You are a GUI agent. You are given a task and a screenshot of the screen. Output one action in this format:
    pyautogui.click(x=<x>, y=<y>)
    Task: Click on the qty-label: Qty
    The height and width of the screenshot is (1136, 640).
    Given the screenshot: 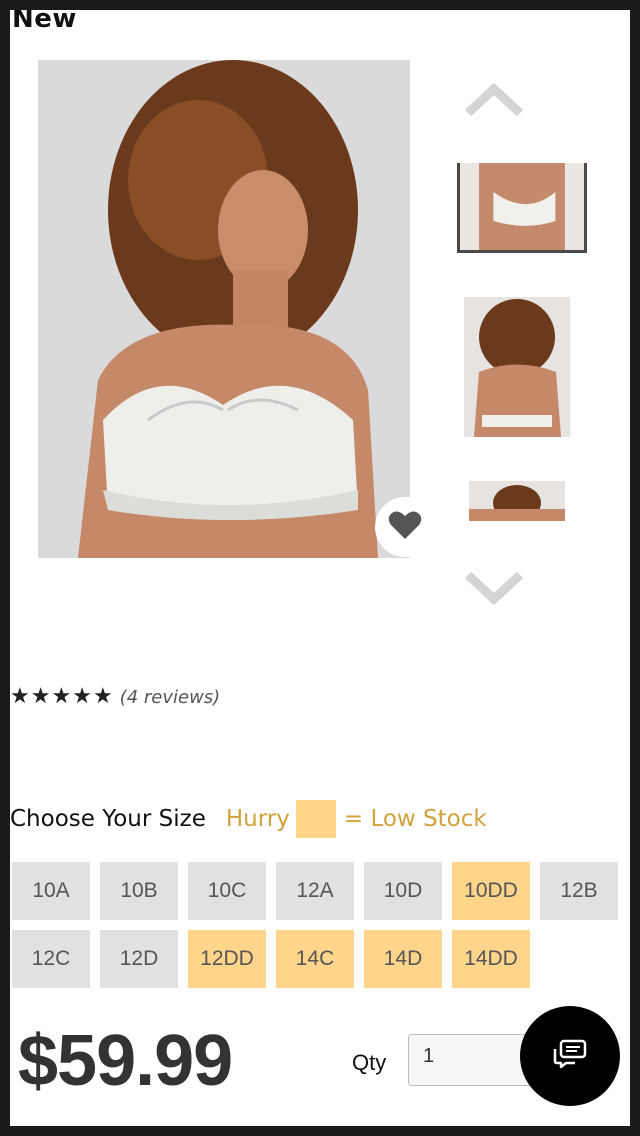 What is the action you would take?
    pyautogui.click(x=369, y=1062)
    